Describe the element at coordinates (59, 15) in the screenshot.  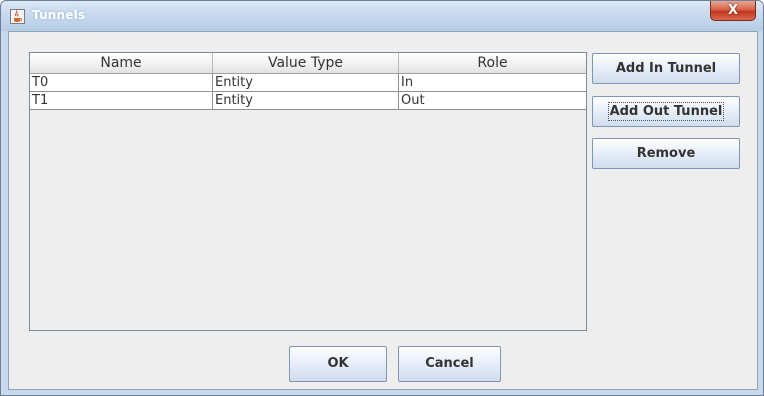
I see `window-title: Tunnels` at that location.